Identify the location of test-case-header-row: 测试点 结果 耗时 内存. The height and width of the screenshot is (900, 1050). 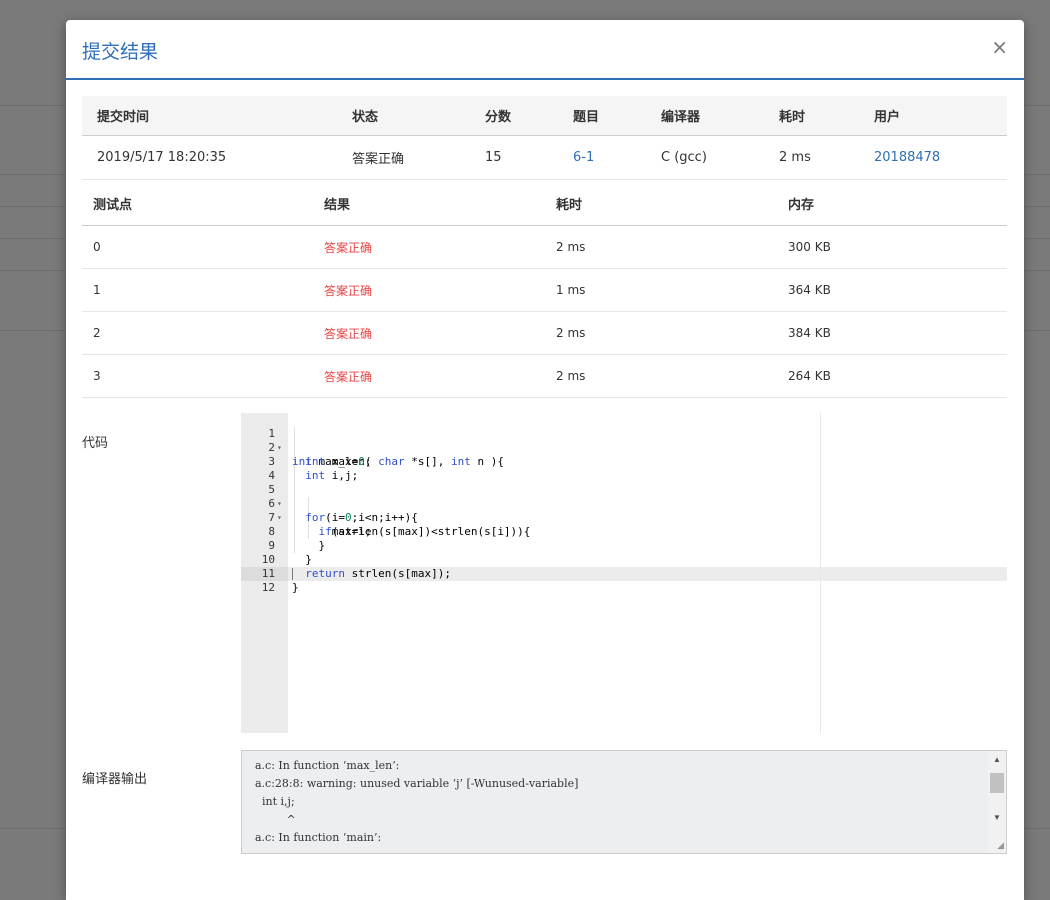
(544, 203).